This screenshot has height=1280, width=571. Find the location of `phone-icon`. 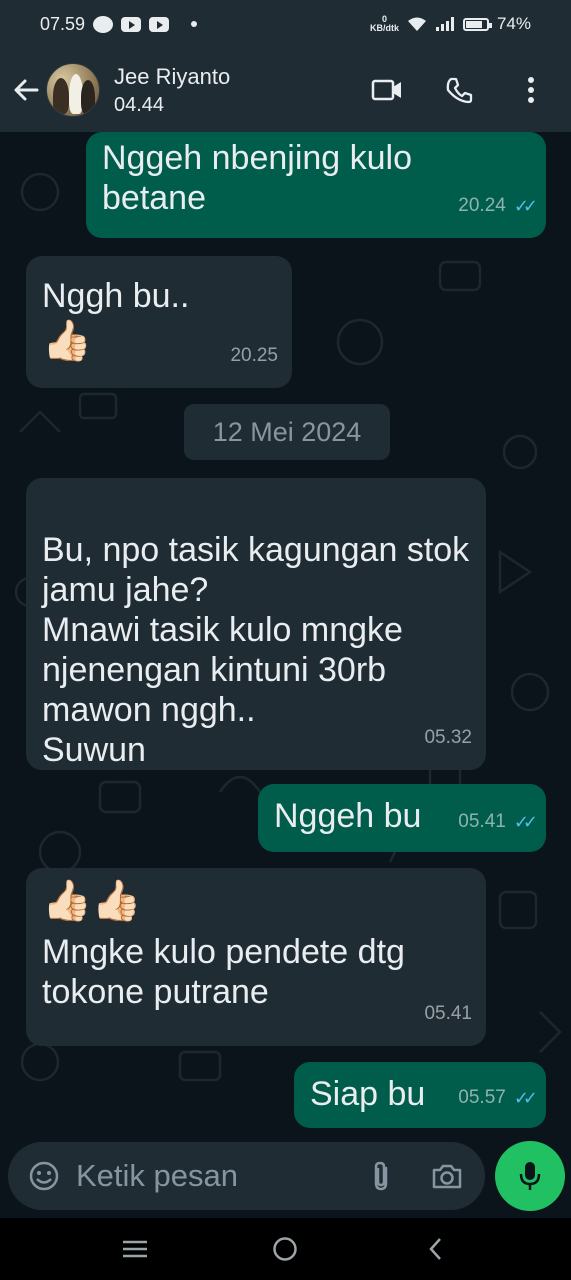

phone-icon is located at coordinates (459, 90).